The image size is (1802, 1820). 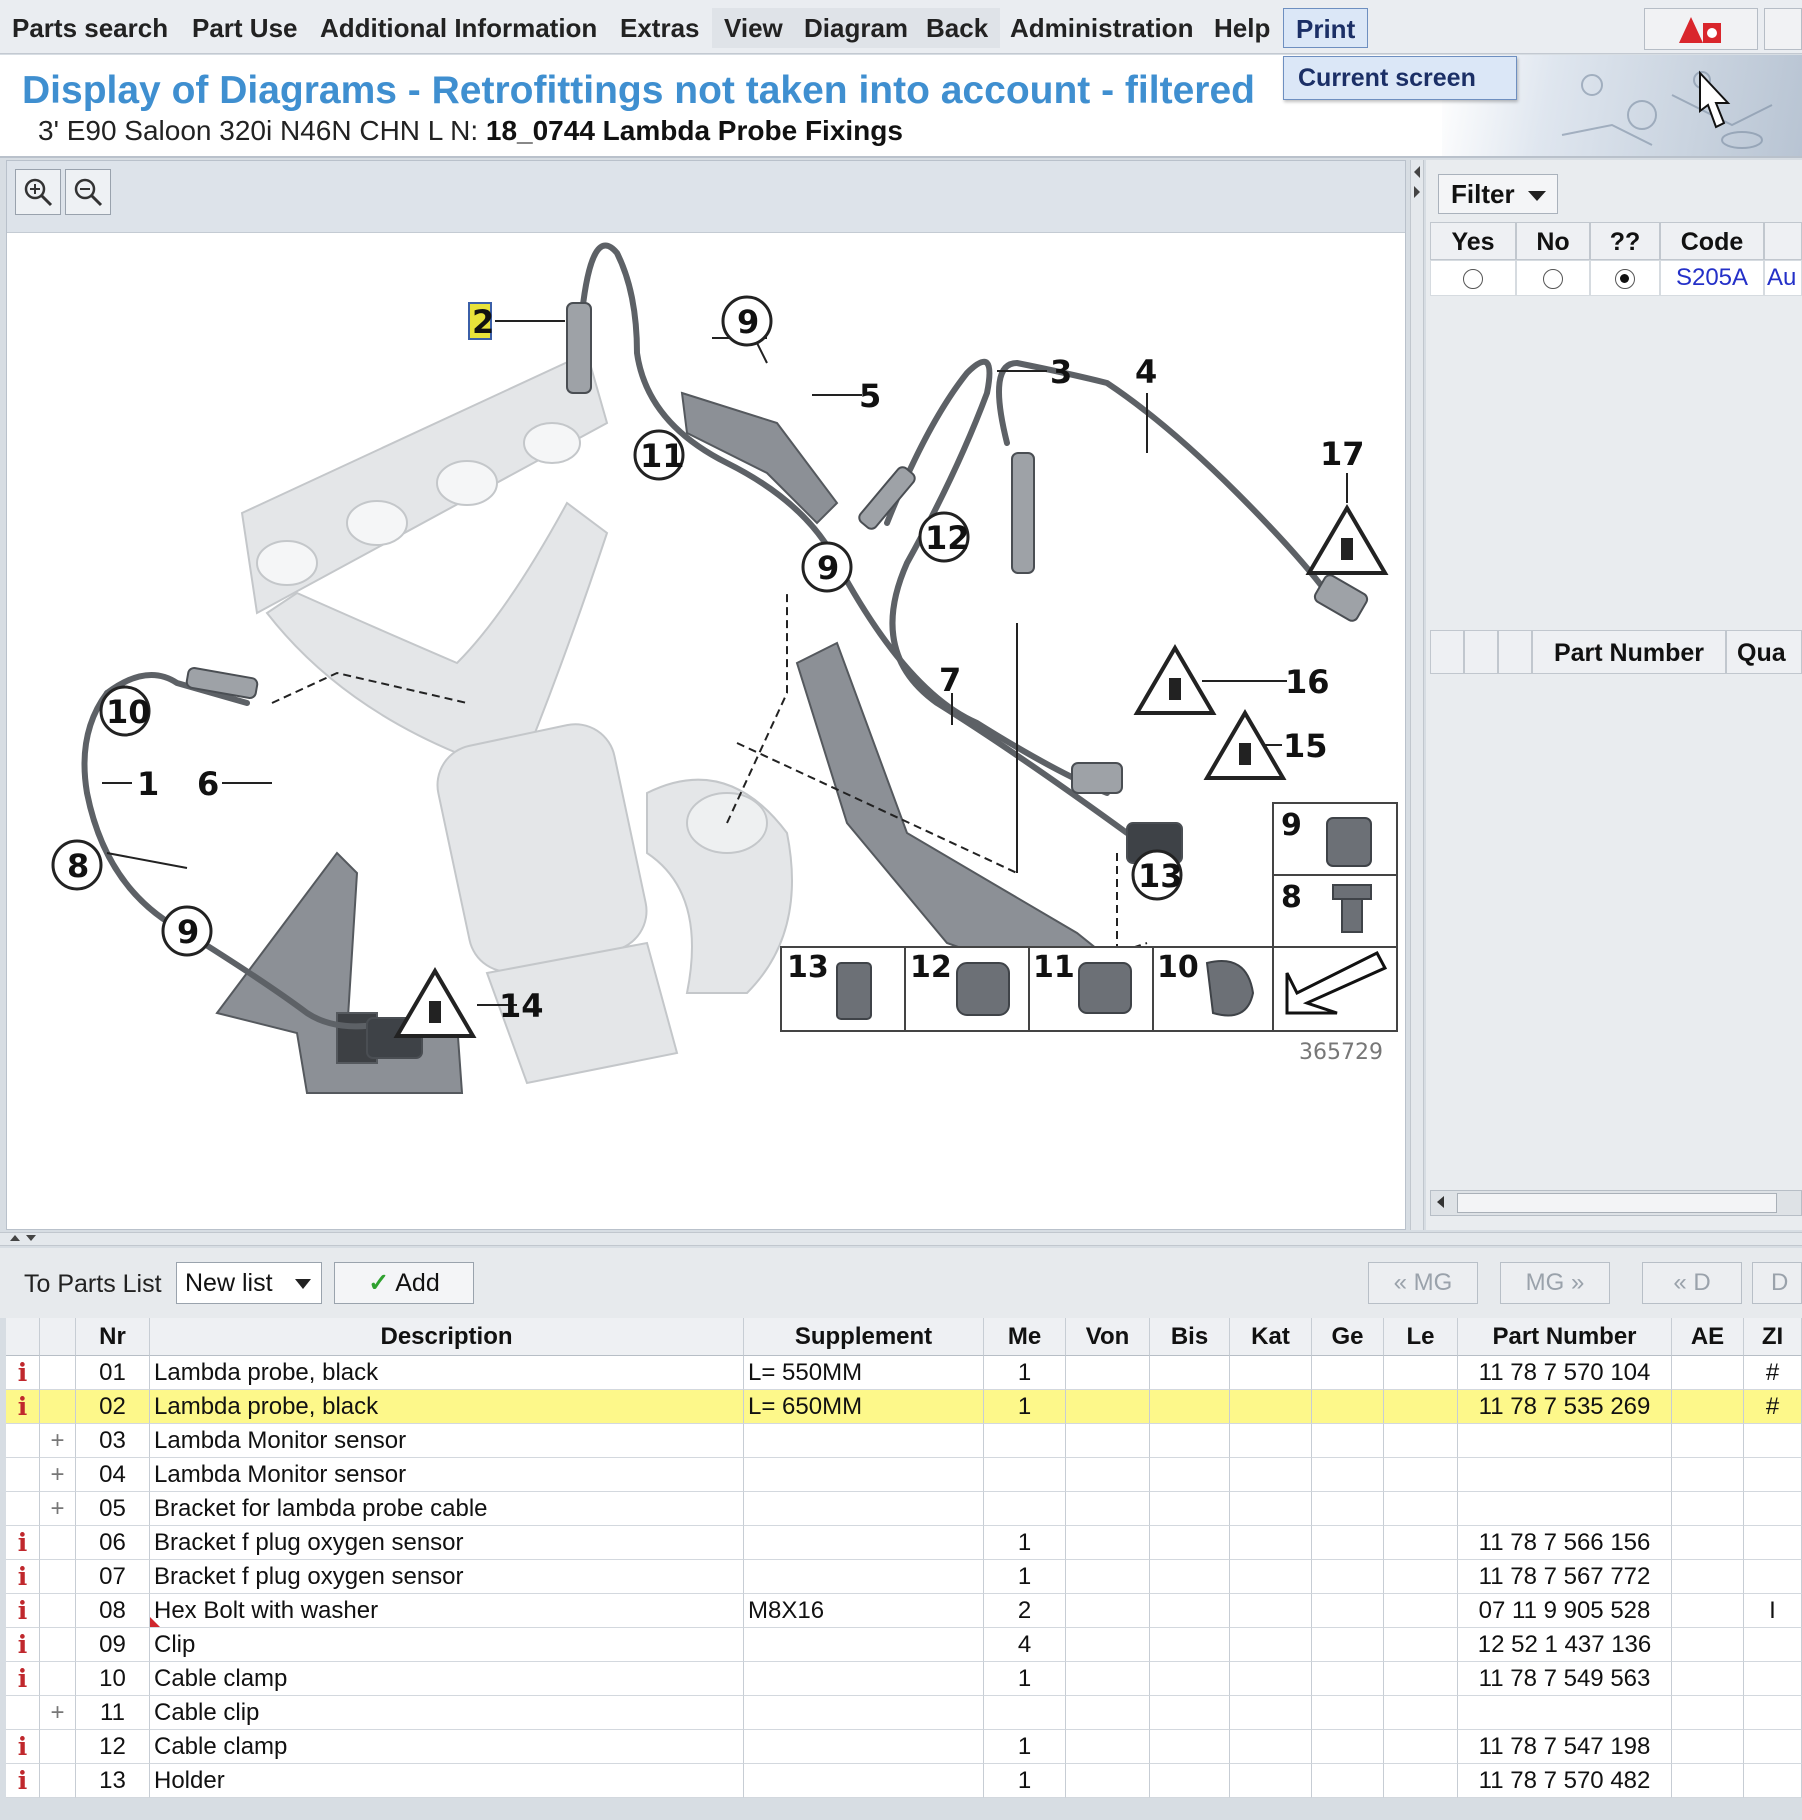 I want to click on prev-main-group-button: « MG, so click(x=1423, y=1283).